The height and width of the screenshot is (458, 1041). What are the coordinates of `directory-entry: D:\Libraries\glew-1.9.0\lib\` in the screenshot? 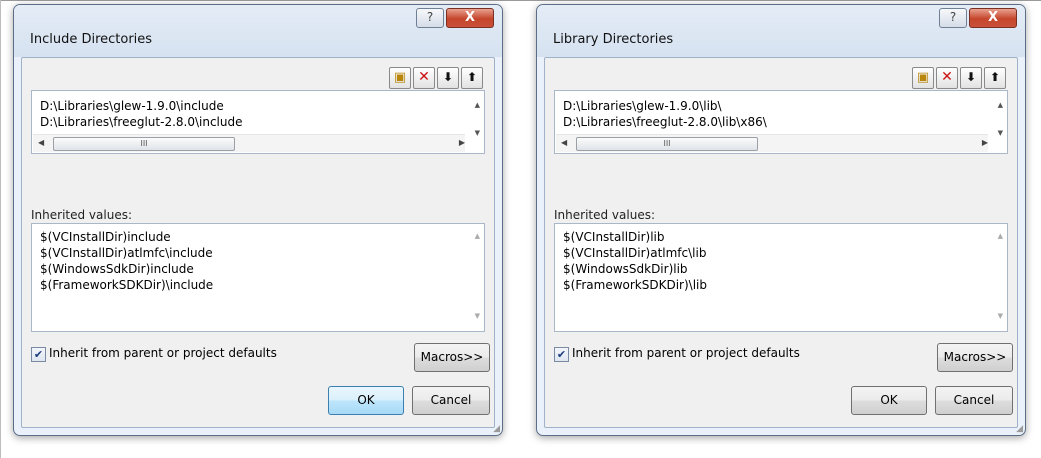 It's located at (642, 106).